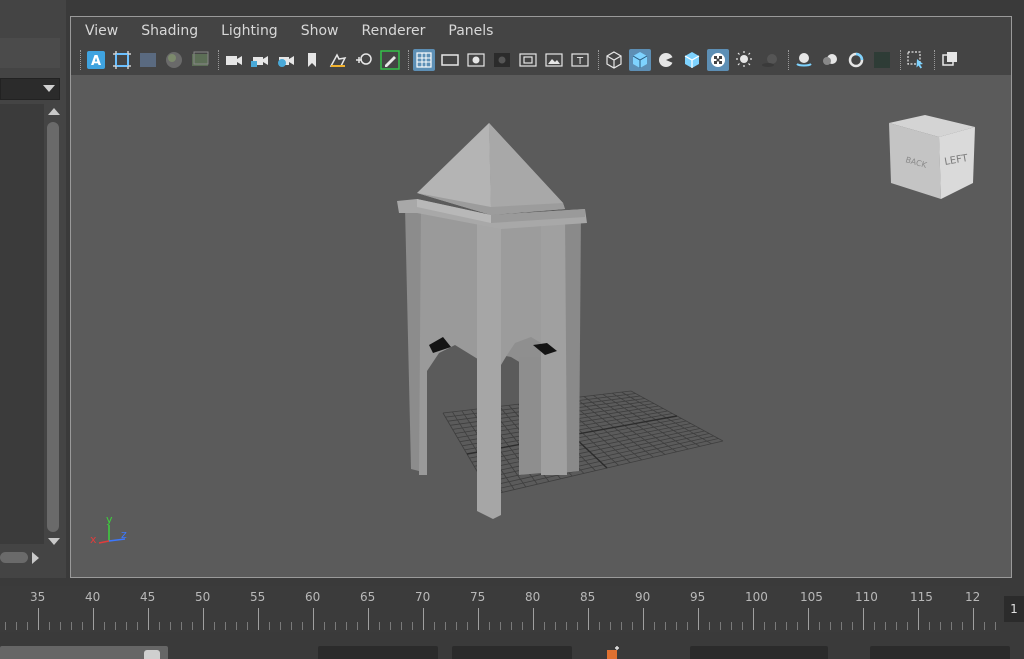 The height and width of the screenshot is (659, 1024). I want to click on xray-icon, so click(950, 60).